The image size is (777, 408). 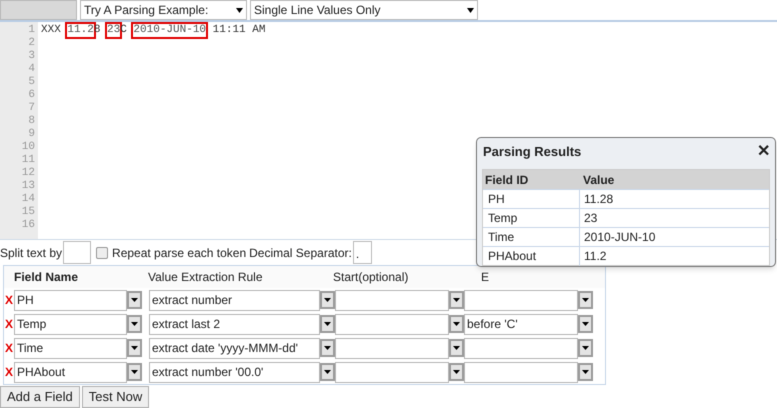 I want to click on highlighted-token: 23, so click(x=113, y=30).